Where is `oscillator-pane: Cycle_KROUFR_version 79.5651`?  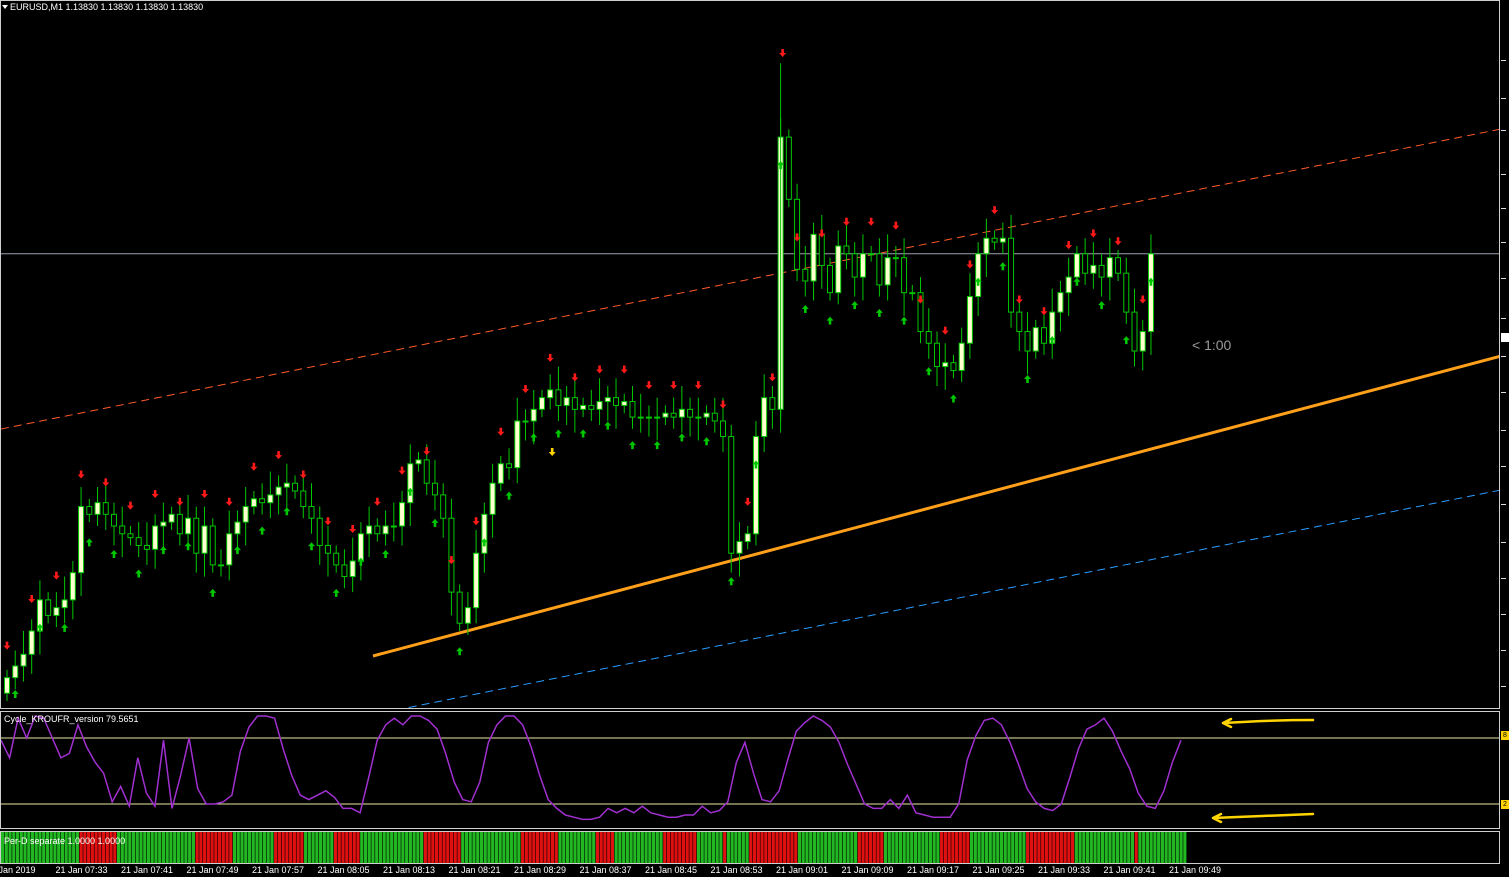
oscillator-pane: Cycle_KROUFR_version 79.5651 is located at coordinates (750, 770).